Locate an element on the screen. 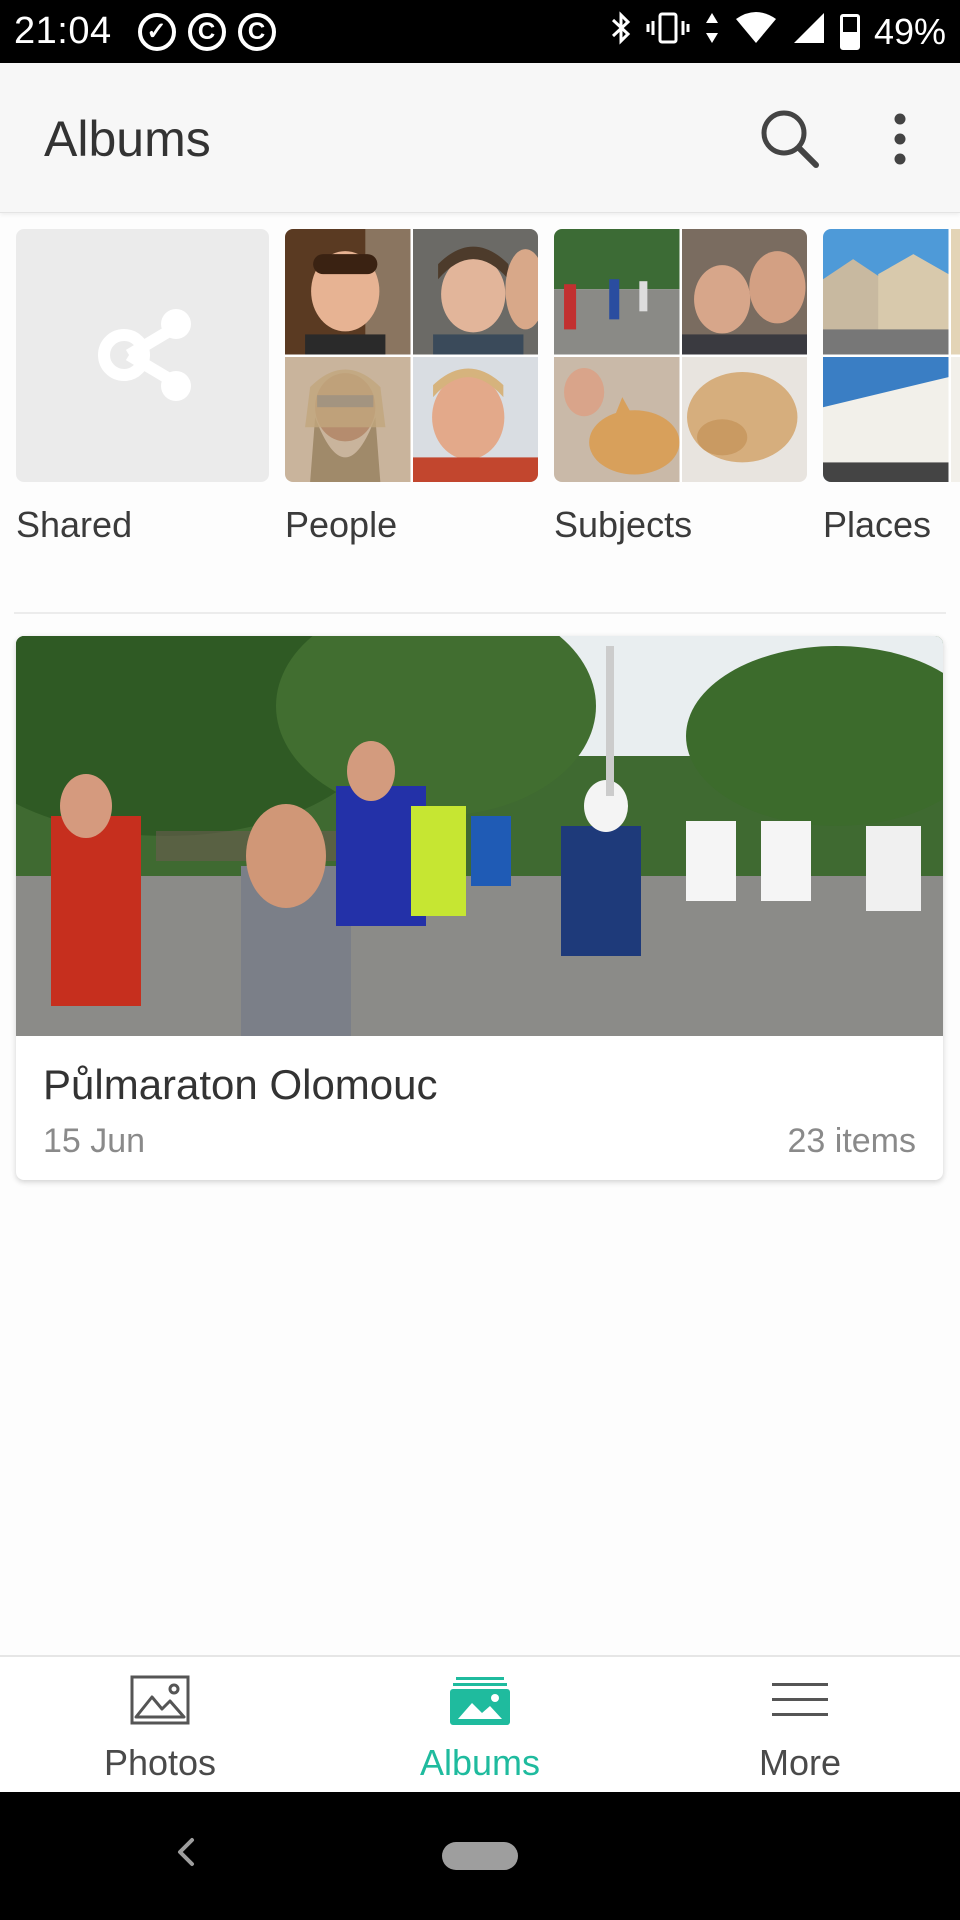  notification-icons: ✓ C C is located at coordinates (206, 31).